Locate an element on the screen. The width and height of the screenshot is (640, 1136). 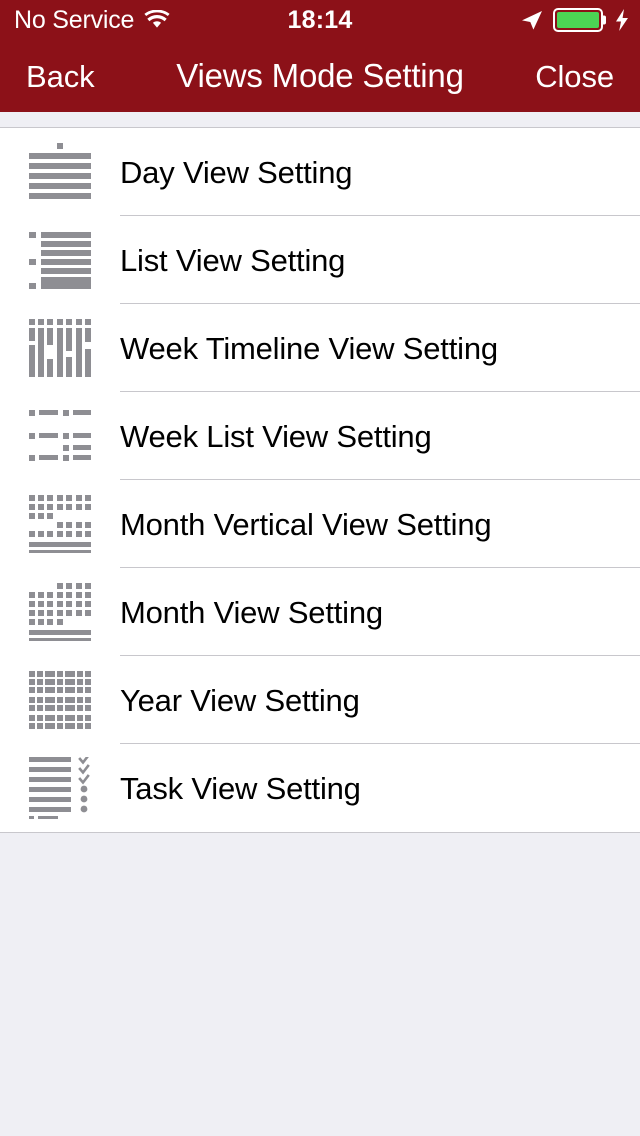
location-arrow-icon is located at coordinates (532, 20).